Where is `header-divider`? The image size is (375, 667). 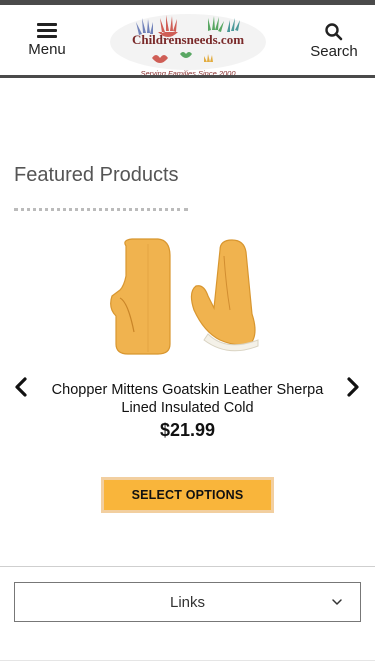
header-divider is located at coordinates (187, 76).